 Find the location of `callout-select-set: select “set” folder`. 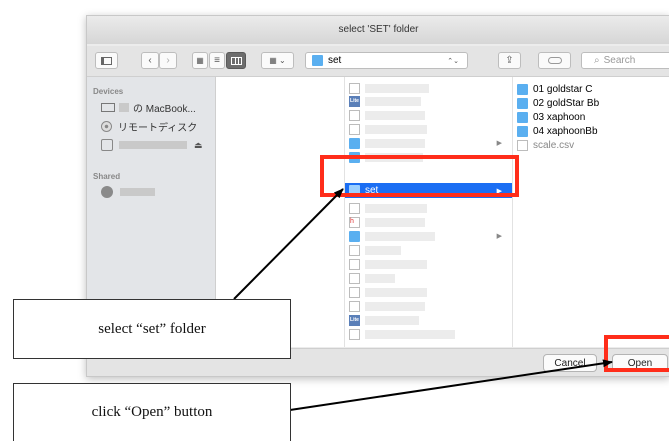

callout-select-set: select “set” folder is located at coordinates (152, 329).